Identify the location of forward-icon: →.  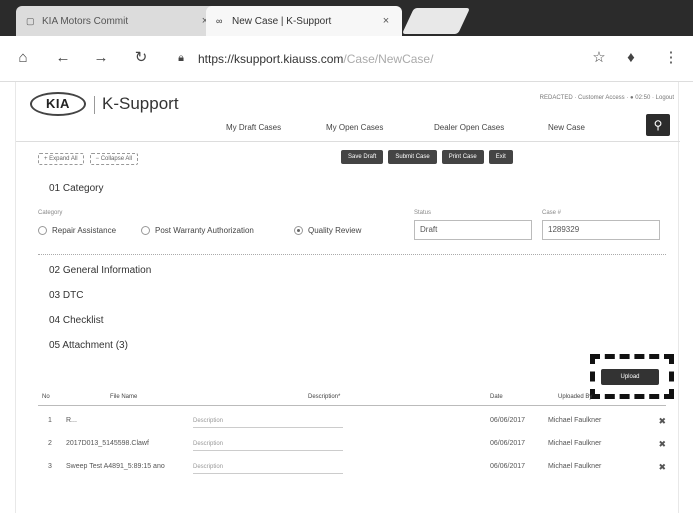
(101, 58).